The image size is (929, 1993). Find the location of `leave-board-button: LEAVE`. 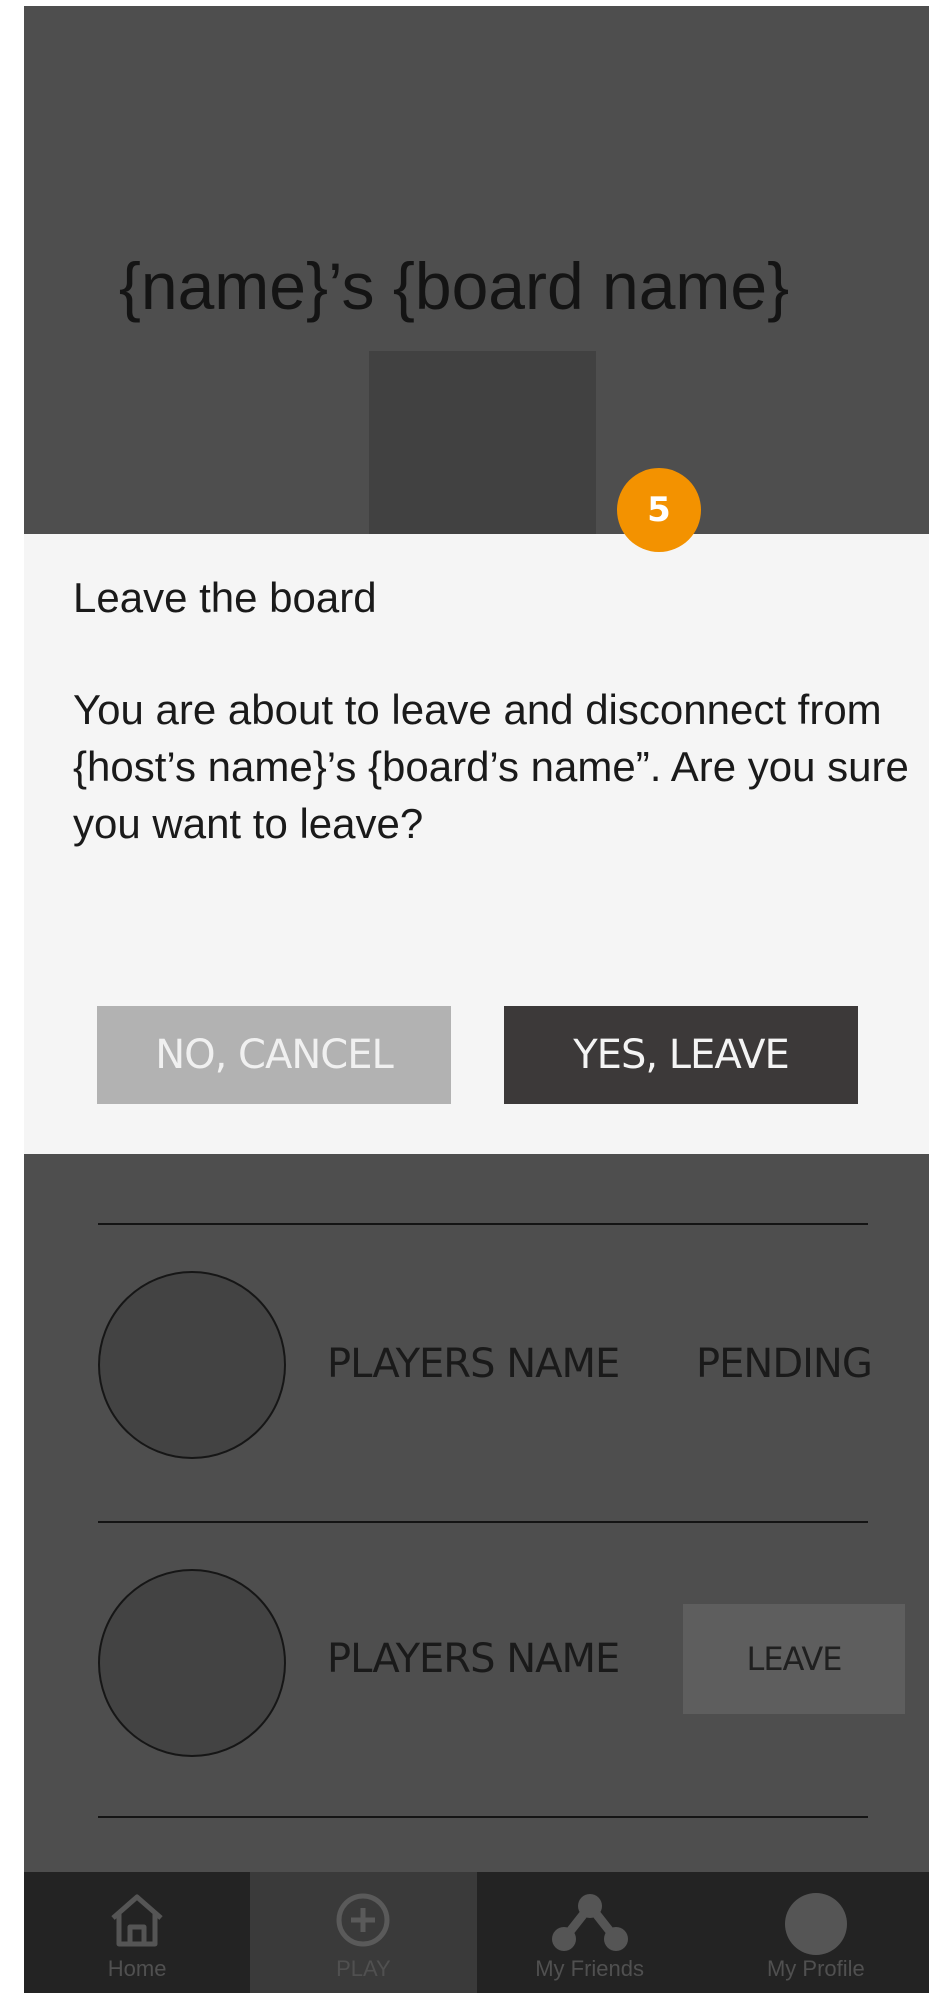

leave-board-button: LEAVE is located at coordinates (794, 1659).